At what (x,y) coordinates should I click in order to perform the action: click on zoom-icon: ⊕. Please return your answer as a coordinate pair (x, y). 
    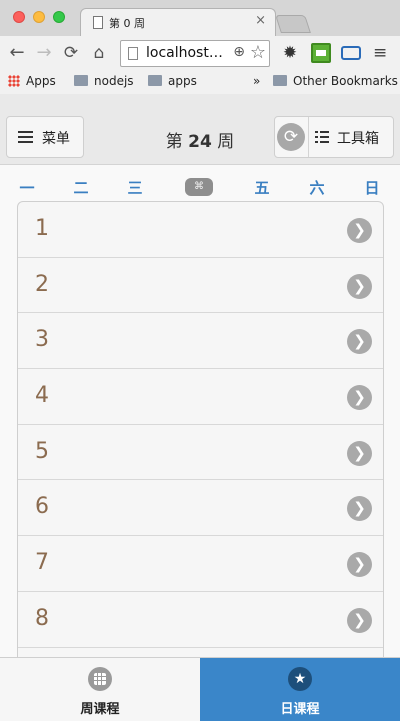
    Looking at the image, I should click on (239, 52).